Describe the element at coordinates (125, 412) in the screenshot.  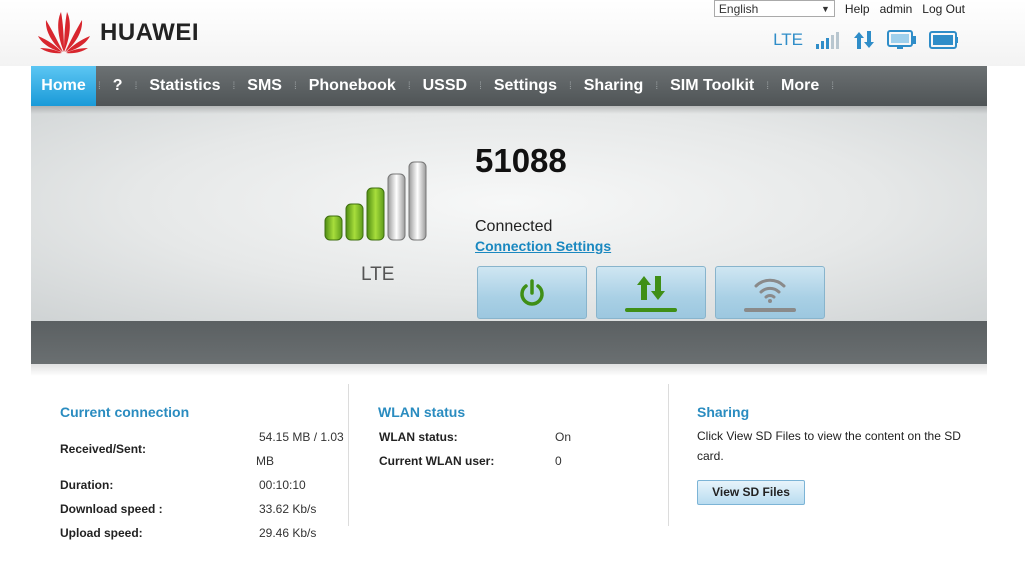
I see `current-connection-title: Current connection` at that location.